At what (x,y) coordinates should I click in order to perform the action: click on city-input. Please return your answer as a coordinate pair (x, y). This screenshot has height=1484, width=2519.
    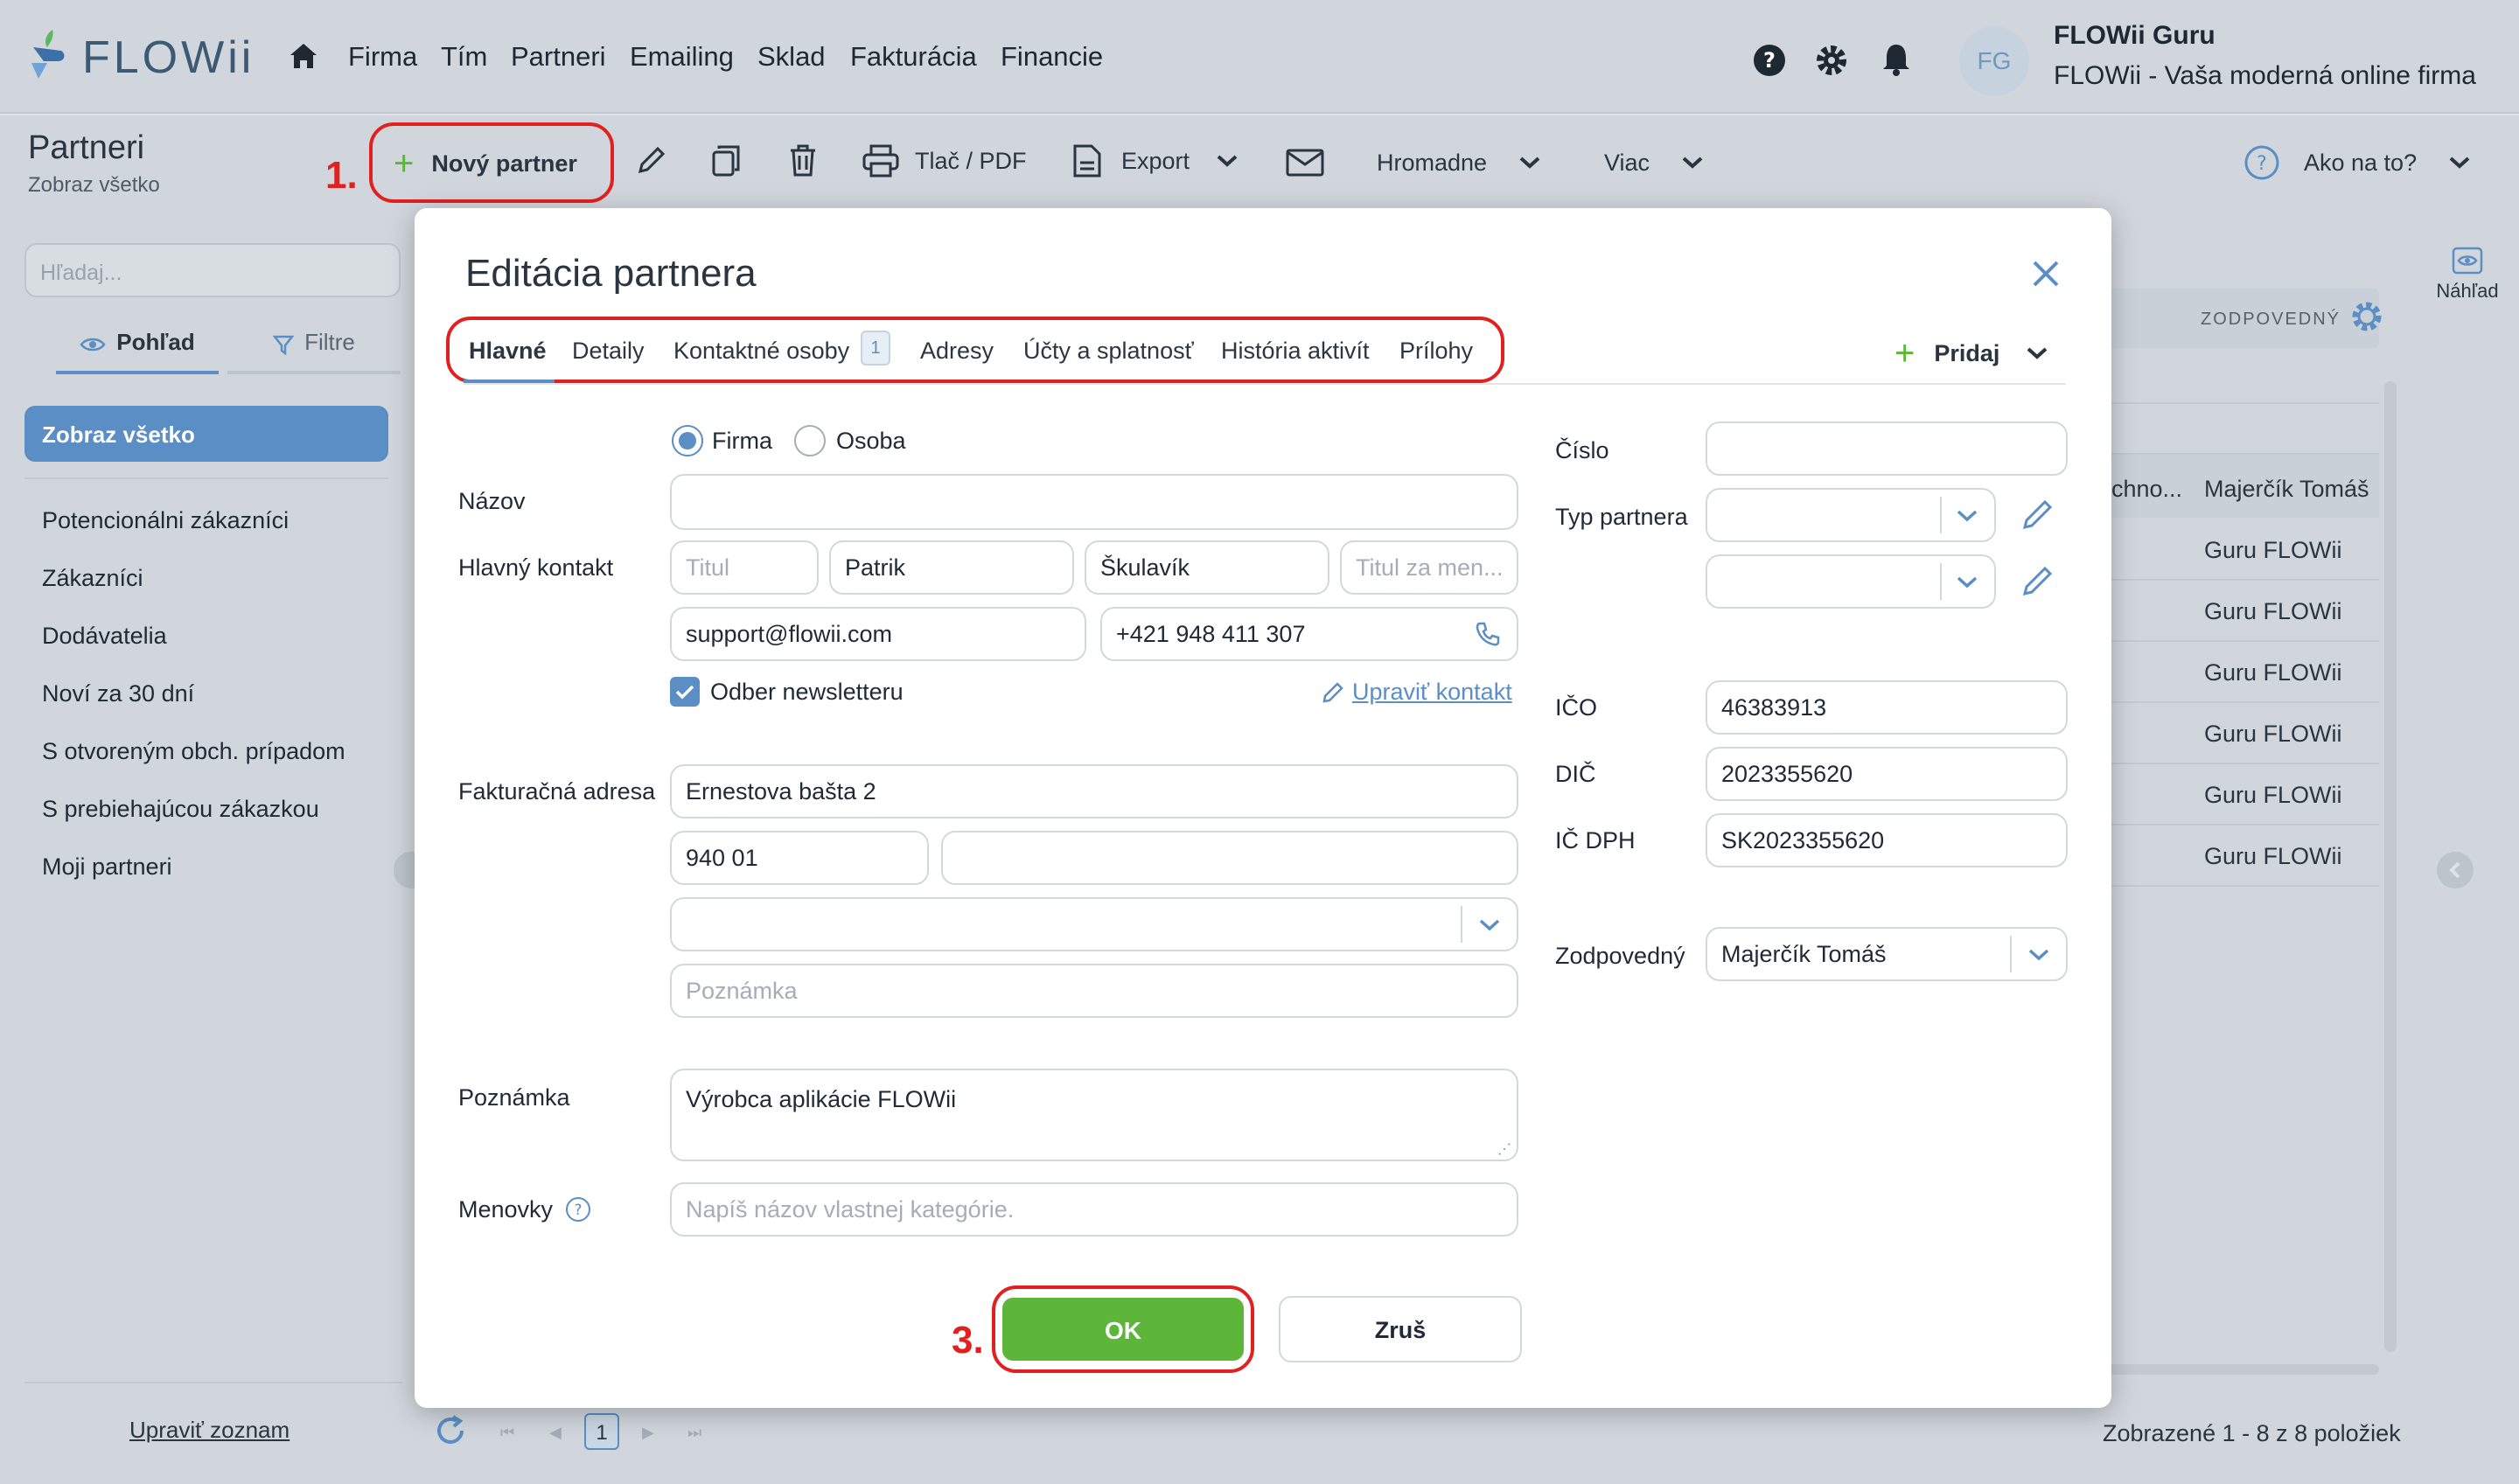
    Looking at the image, I should click on (1229, 858).